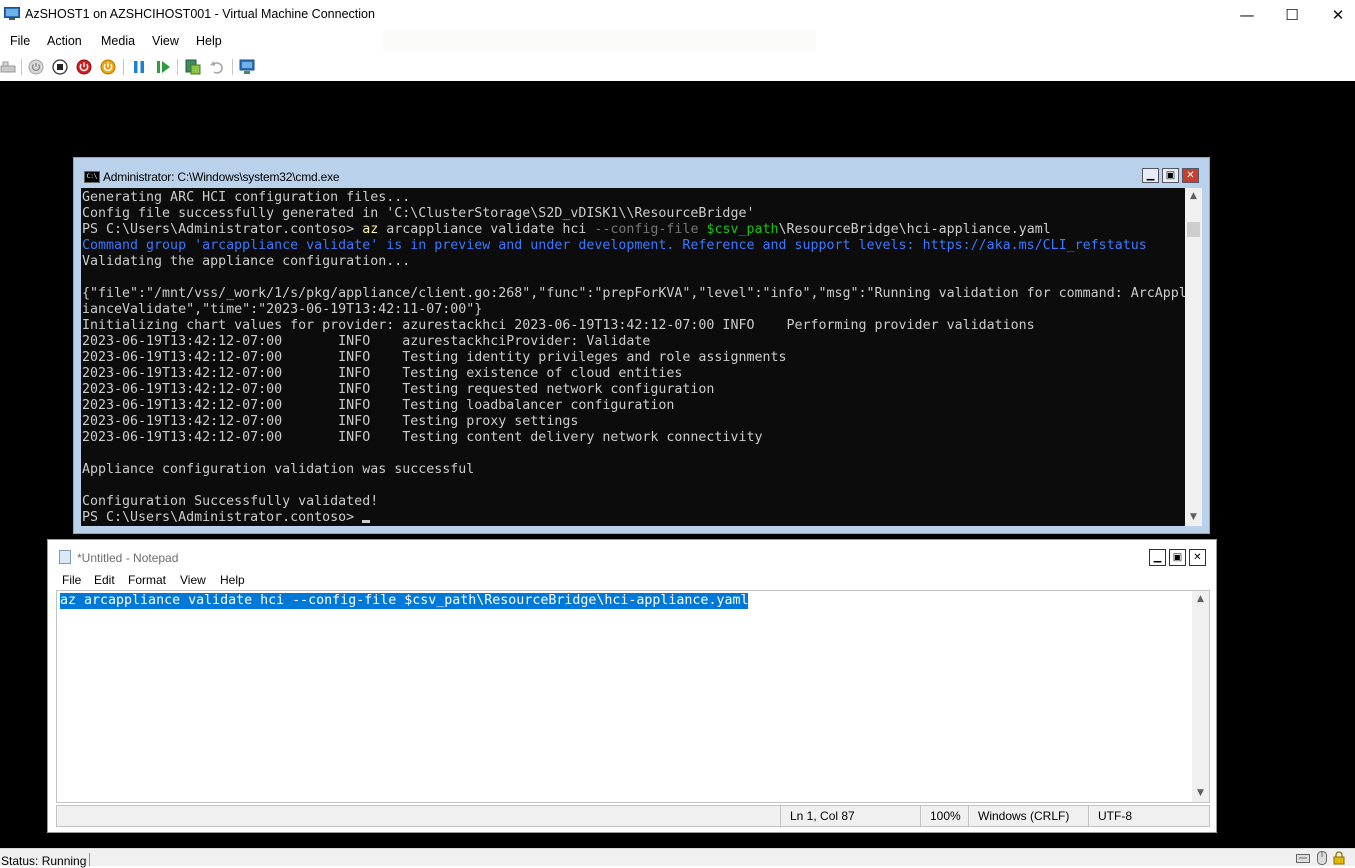 This screenshot has width=1355, height=868. Describe the element at coordinates (165, 41) in the screenshot. I see `menu-view: View` at that location.